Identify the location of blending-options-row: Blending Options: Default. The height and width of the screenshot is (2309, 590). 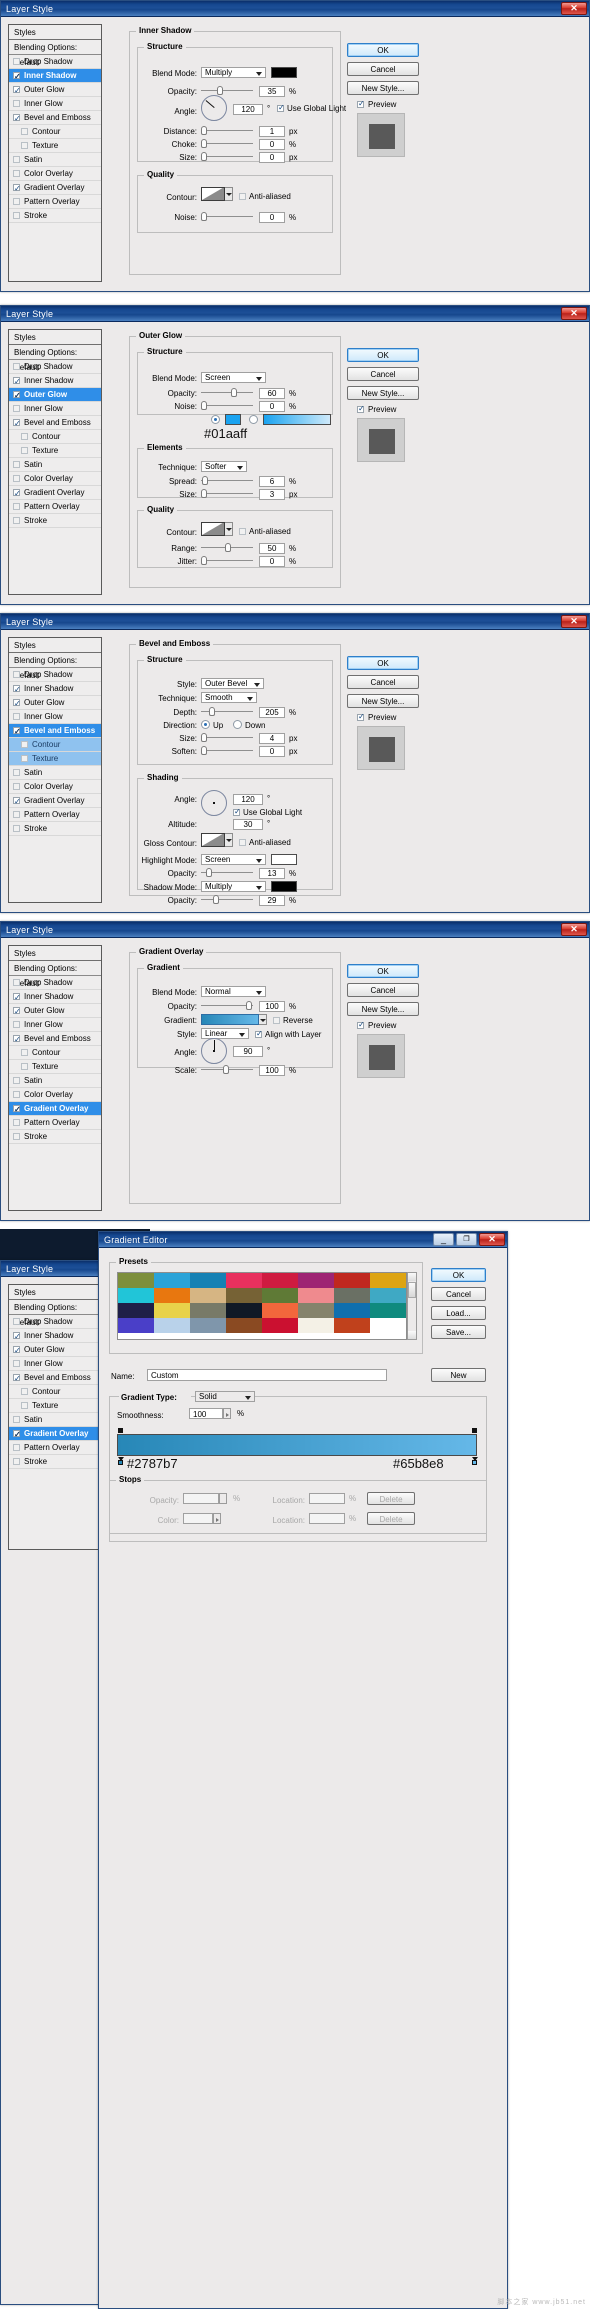
(55, 1313).